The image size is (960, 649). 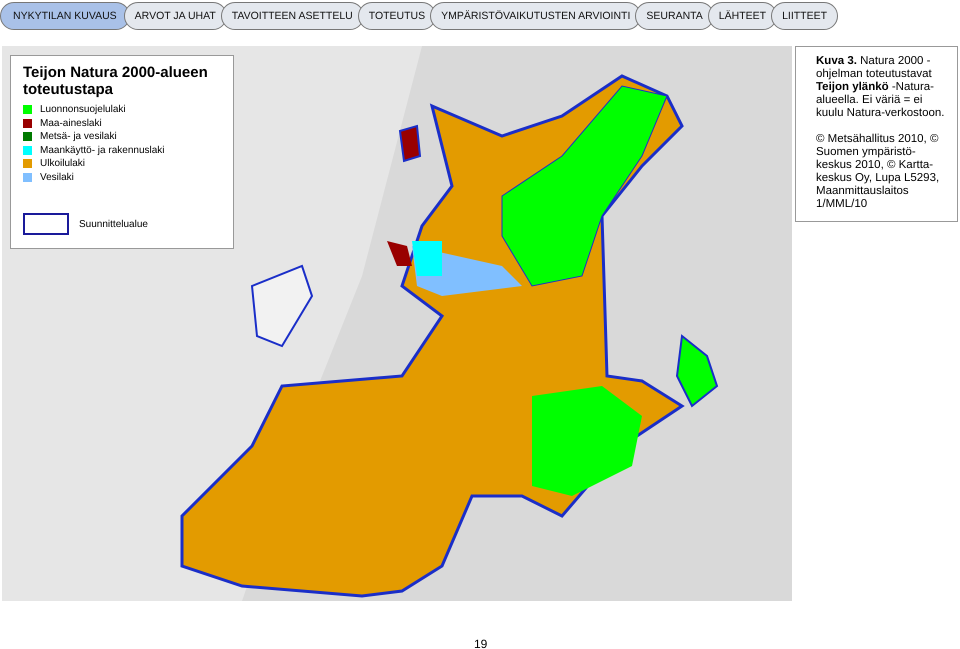 What do you see at coordinates (113, 224) in the screenshot?
I see `legend-label: Suunnittelualue` at bounding box center [113, 224].